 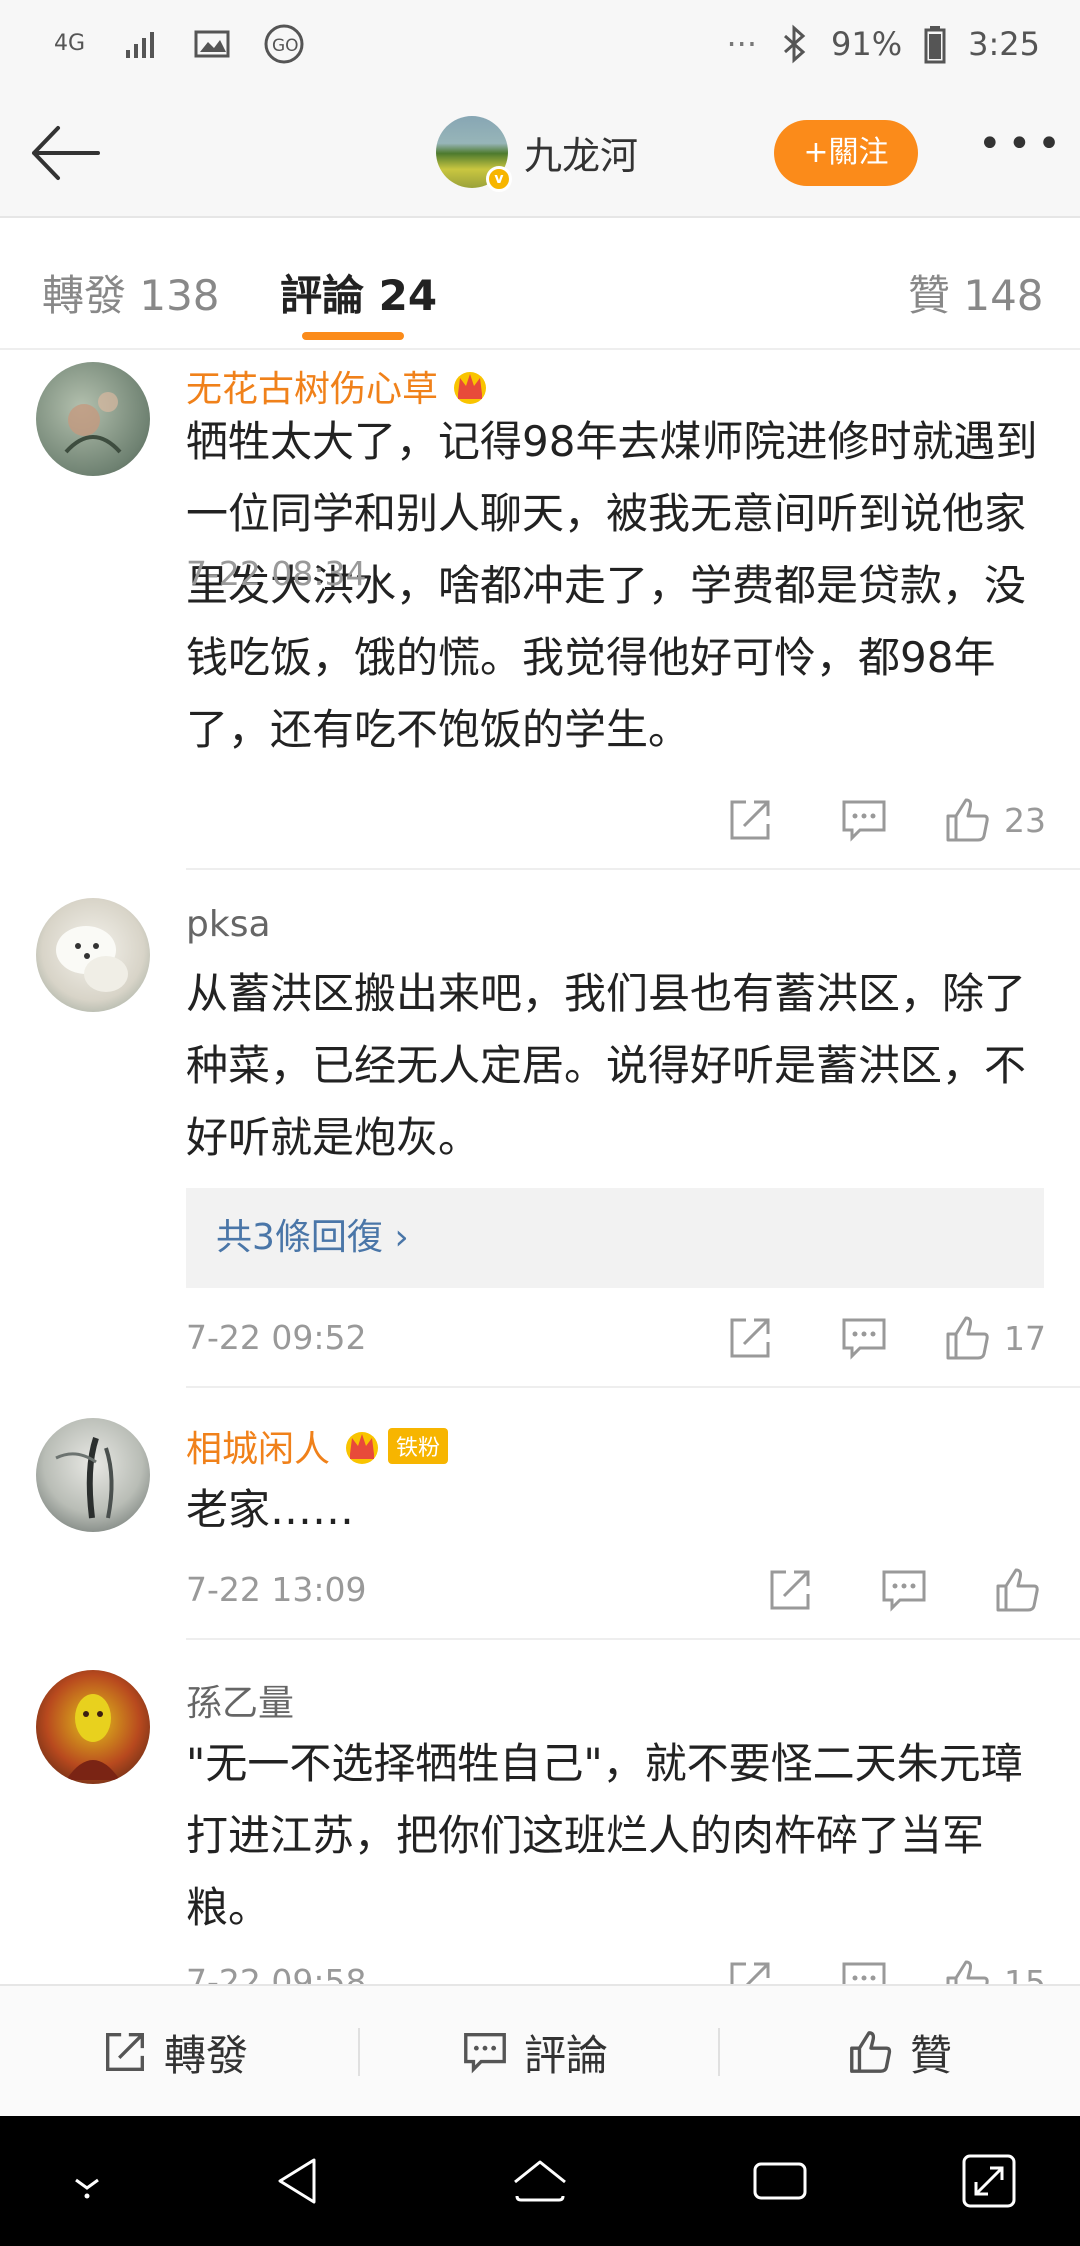 What do you see at coordinates (1025, 1338) in the screenshot?
I see `like-count: 17` at bounding box center [1025, 1338].